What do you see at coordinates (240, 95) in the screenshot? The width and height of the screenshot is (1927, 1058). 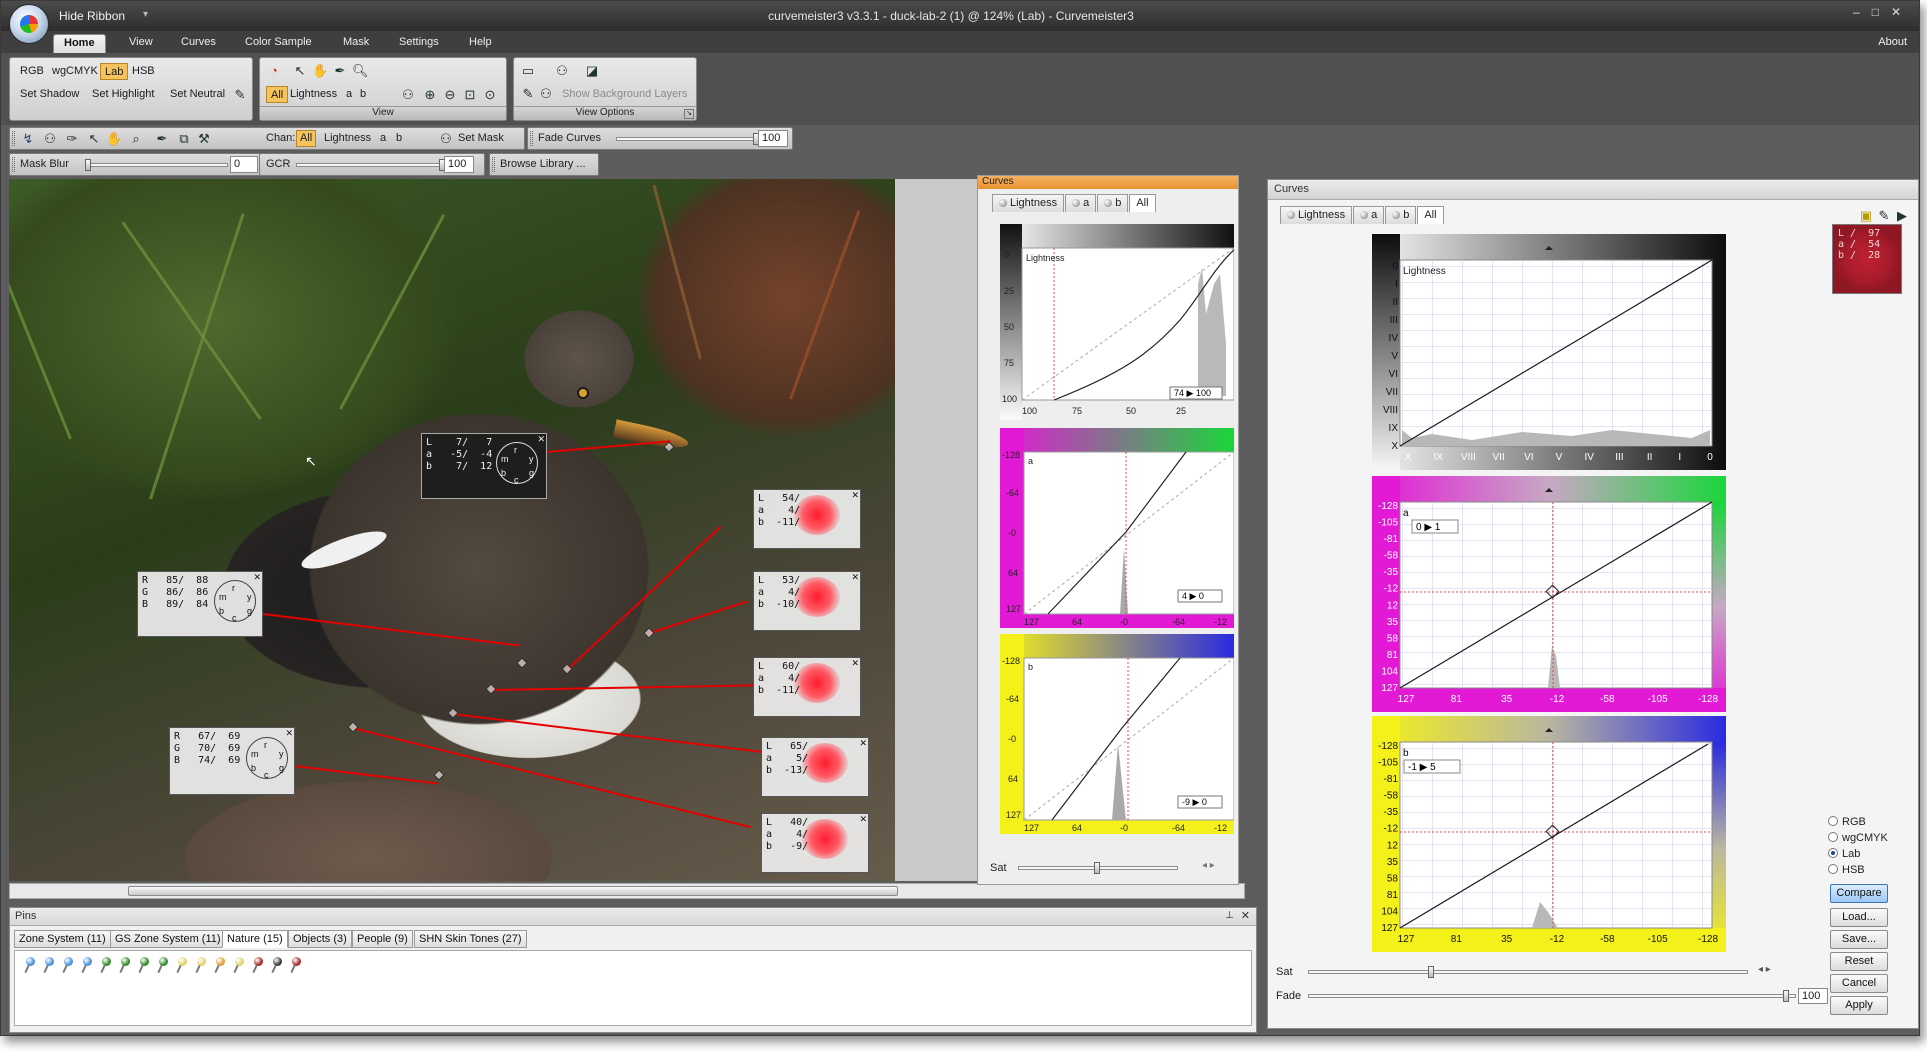 I see `eyedropper-icon: ✎` at bounding box center [240, 95].